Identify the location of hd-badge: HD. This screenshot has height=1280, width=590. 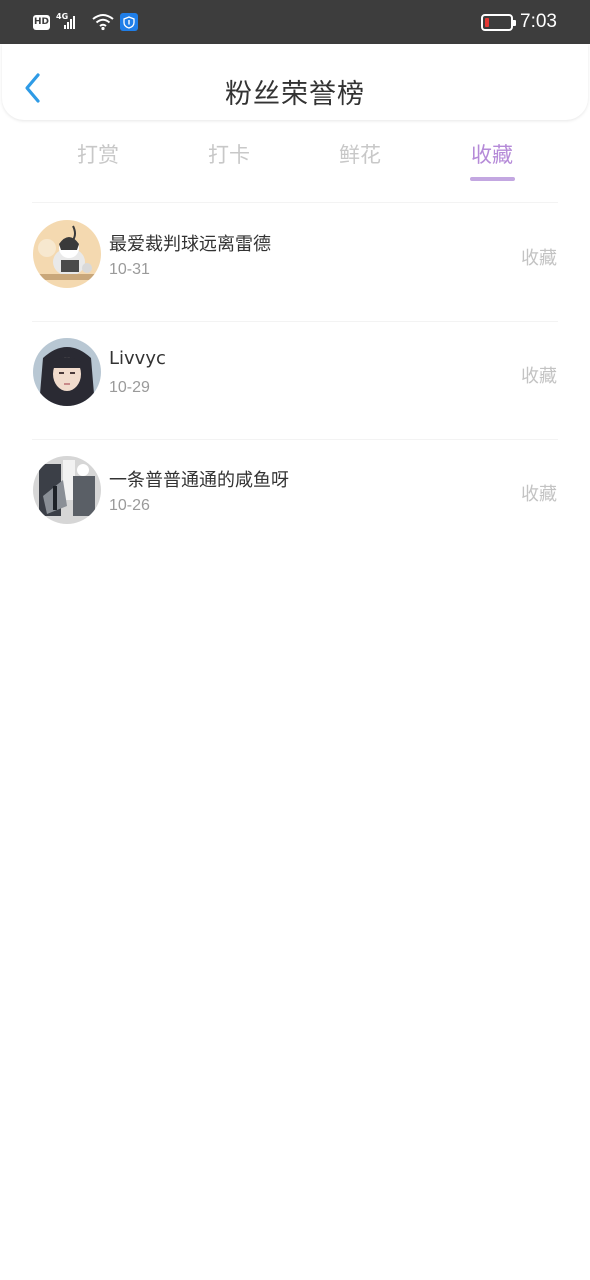
(41, 22).